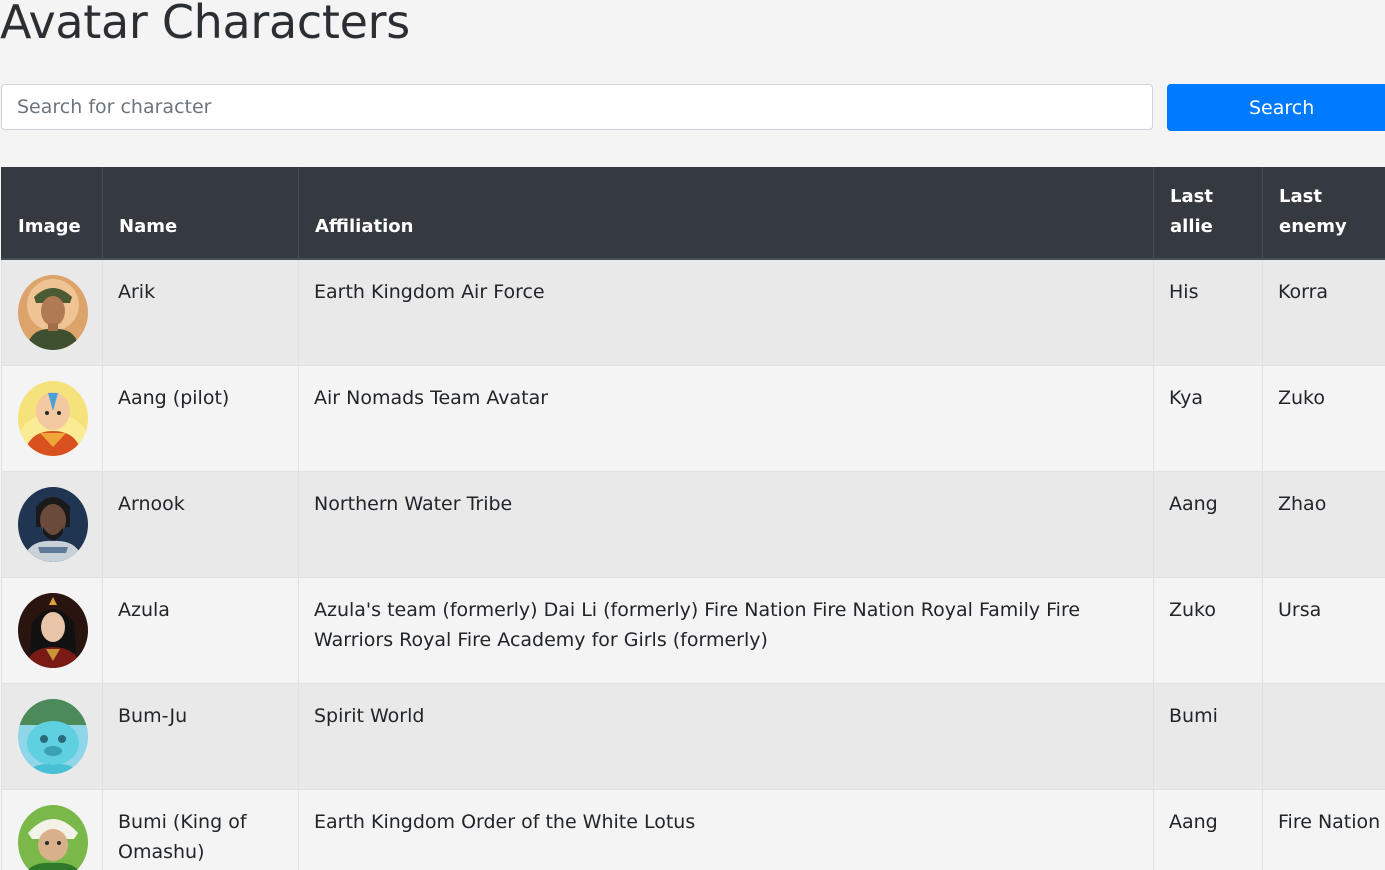 This screenshot has width=1385, height=870. Describe the element at coordinates (1208, 417) in the screenshot. I see `last-allie-cell: Kya` at that location.